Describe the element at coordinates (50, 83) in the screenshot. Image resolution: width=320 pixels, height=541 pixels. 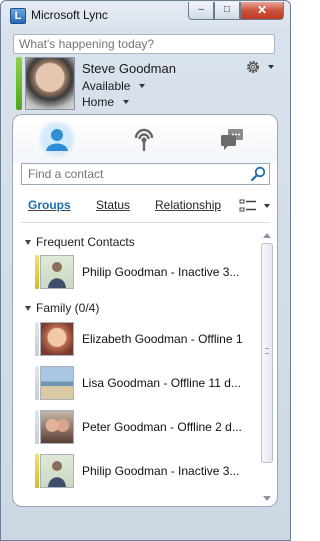
I see `avatar` at that location.